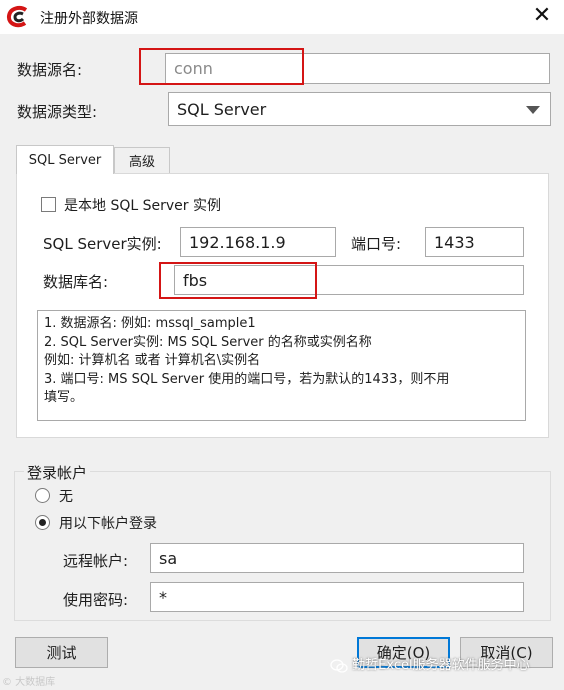 This screenshot has width=564, height=690. I want to click on watermark-left: © 大数据库, so click(29, 682).